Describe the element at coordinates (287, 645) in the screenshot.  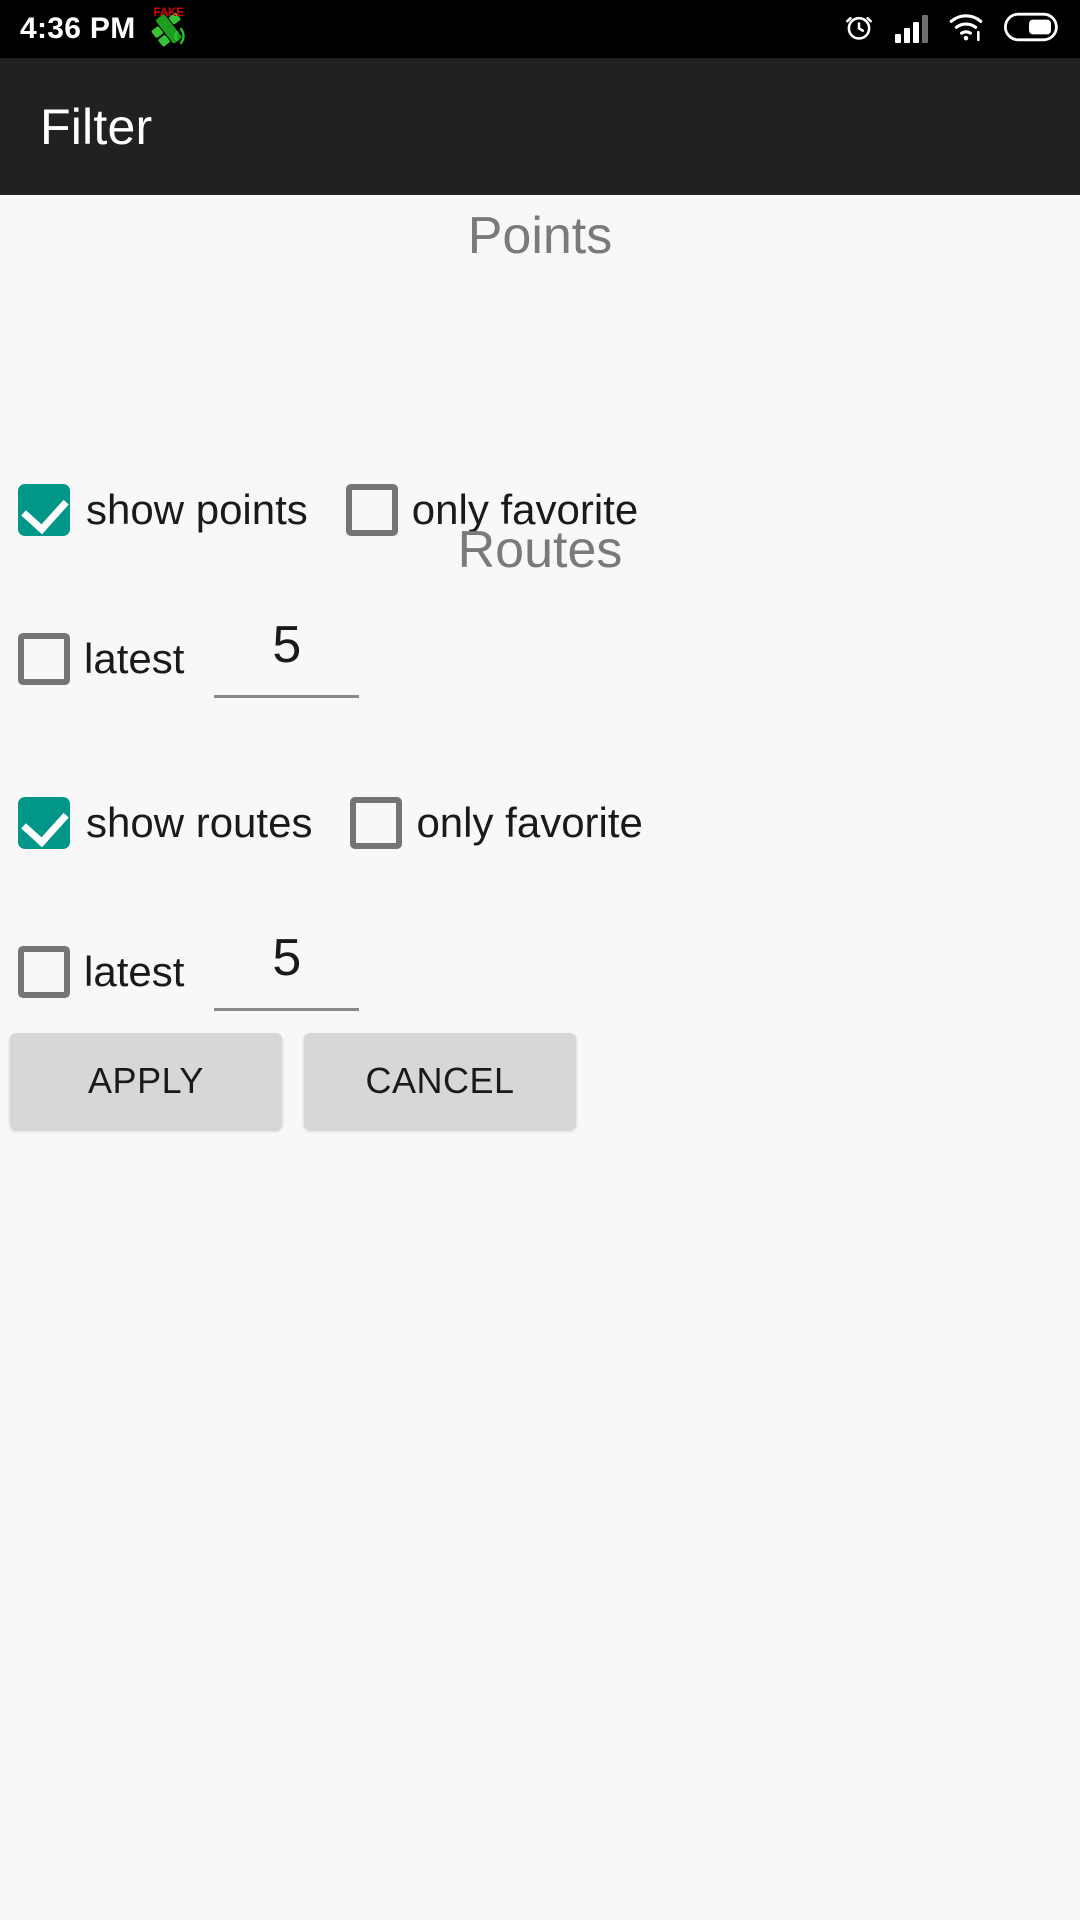
I see `points-latest-count-value: 5` at that location.